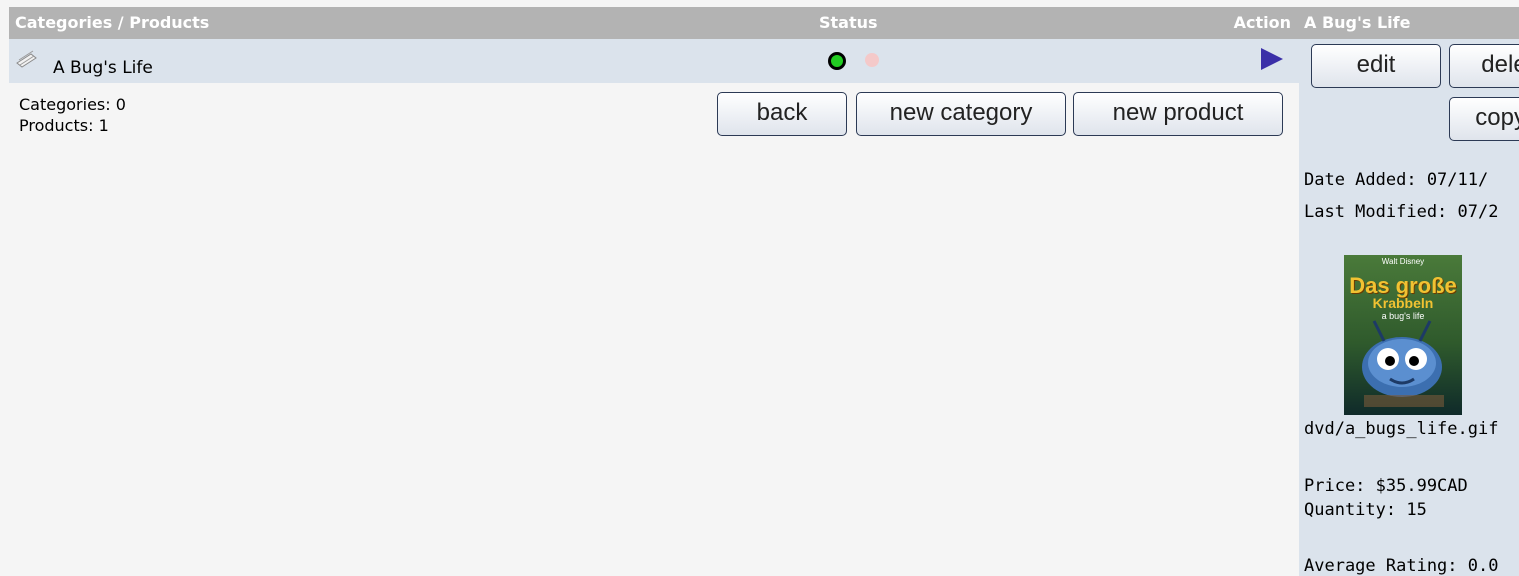  Describe the element at coordinates (26, 59) in the screenshot. I see `product-icon` at that location.